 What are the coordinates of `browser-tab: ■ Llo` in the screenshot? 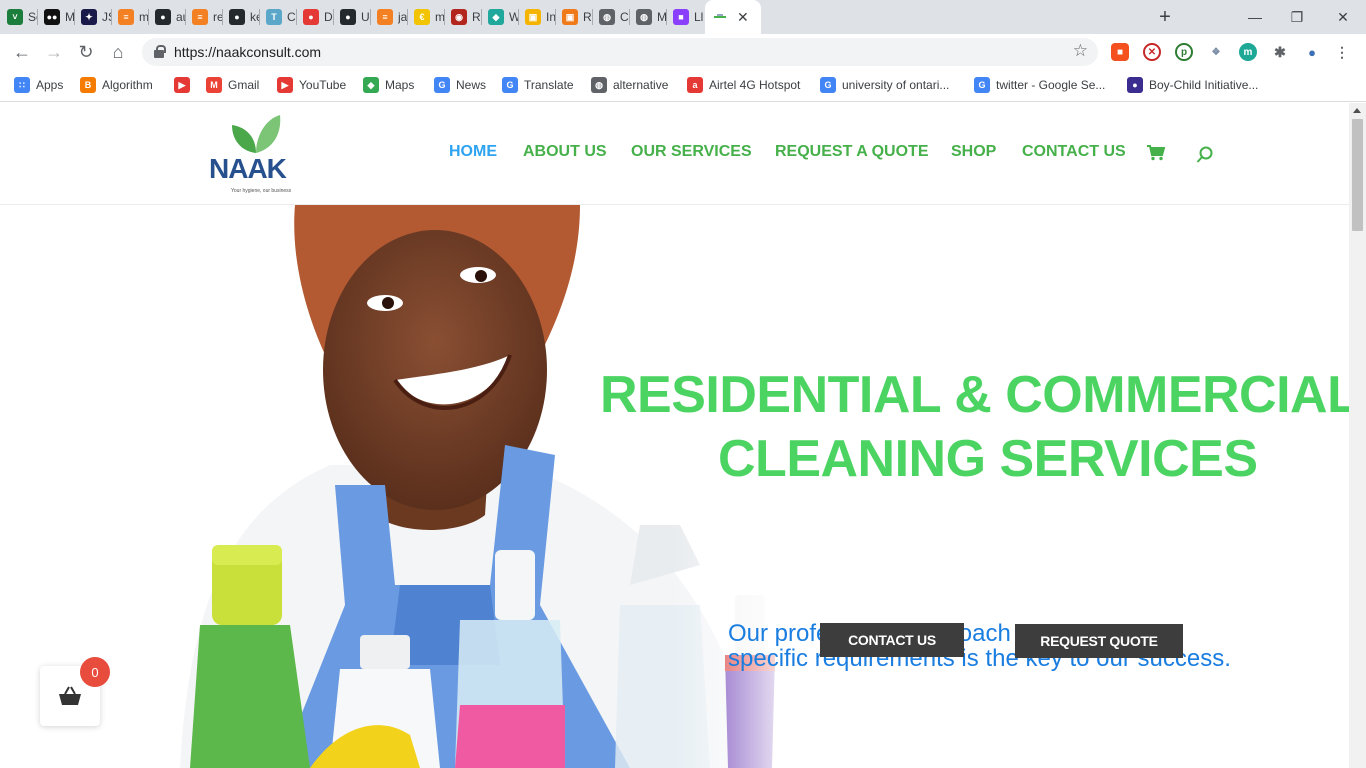 It's located at (684, 17).